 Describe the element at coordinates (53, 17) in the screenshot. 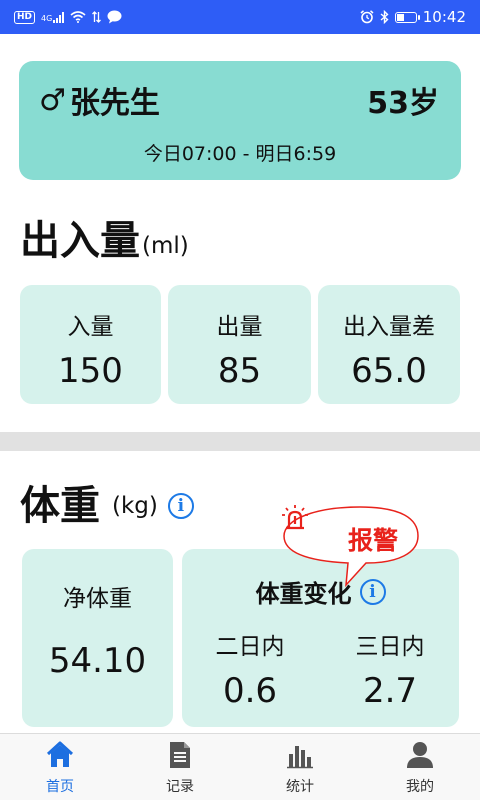

I see `signal-icon: 4G` at that location.